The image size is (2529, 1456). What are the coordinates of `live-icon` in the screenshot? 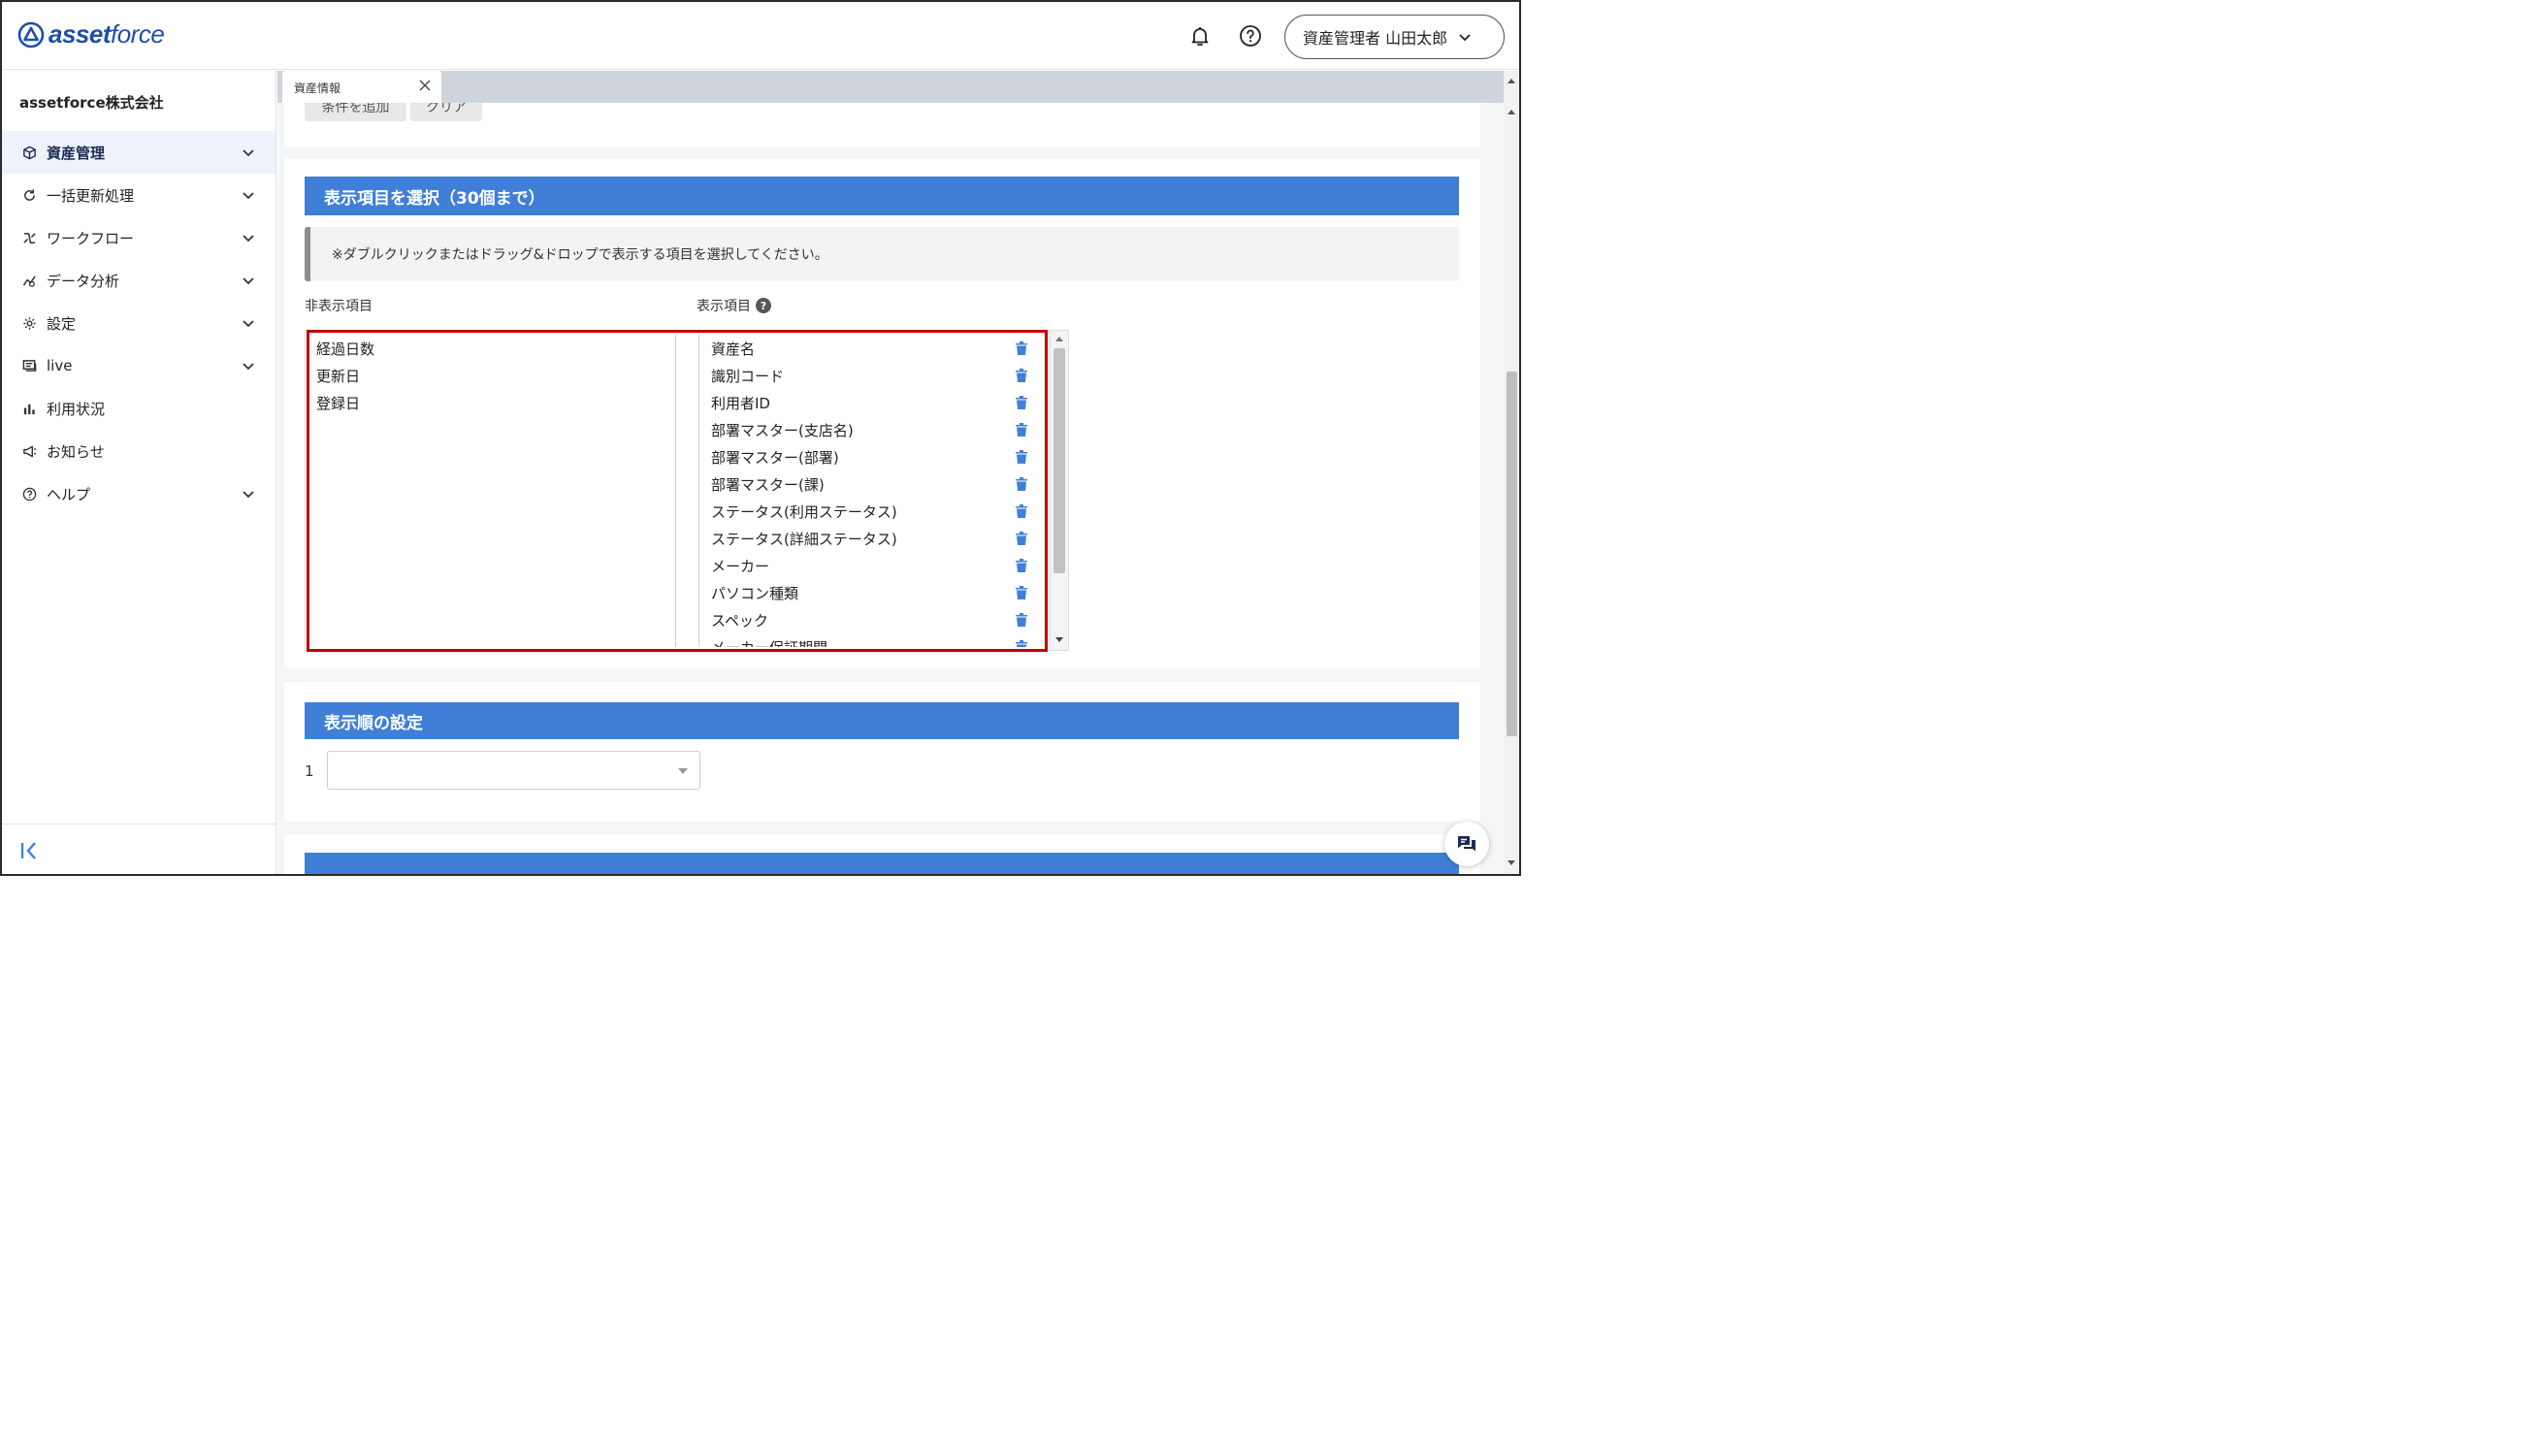 It's located at (29, 365).